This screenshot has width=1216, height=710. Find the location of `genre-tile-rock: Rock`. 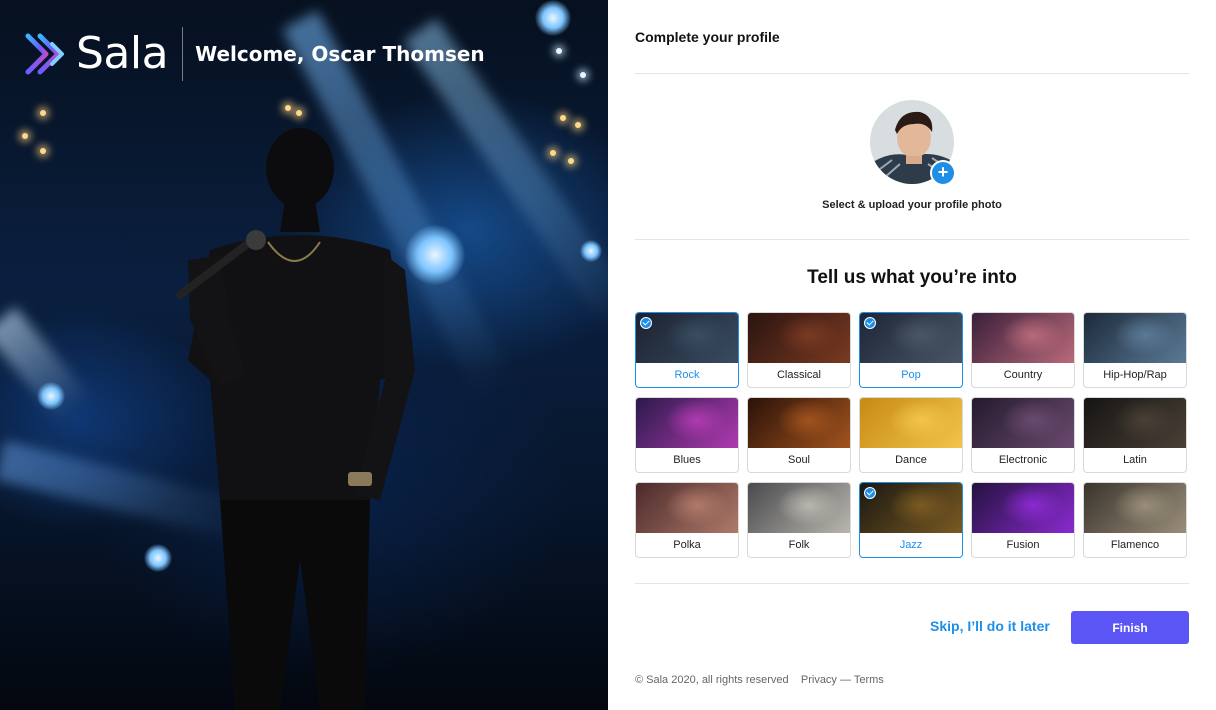

genre-tile-rock: Rock is located at coordinates (687, 350).